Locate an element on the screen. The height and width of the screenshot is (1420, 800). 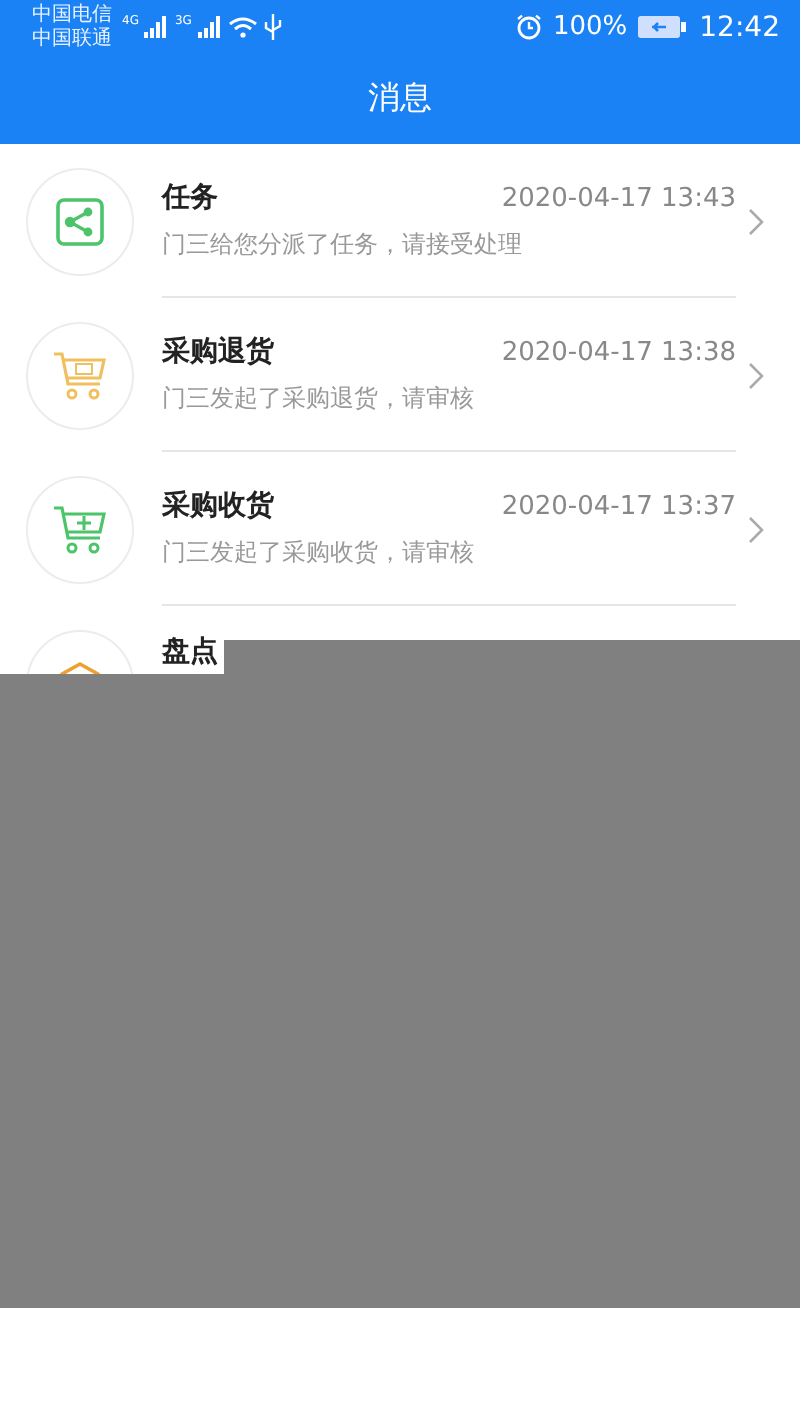
carrier-label: 中国电信 is located at coordinates (72, 15).